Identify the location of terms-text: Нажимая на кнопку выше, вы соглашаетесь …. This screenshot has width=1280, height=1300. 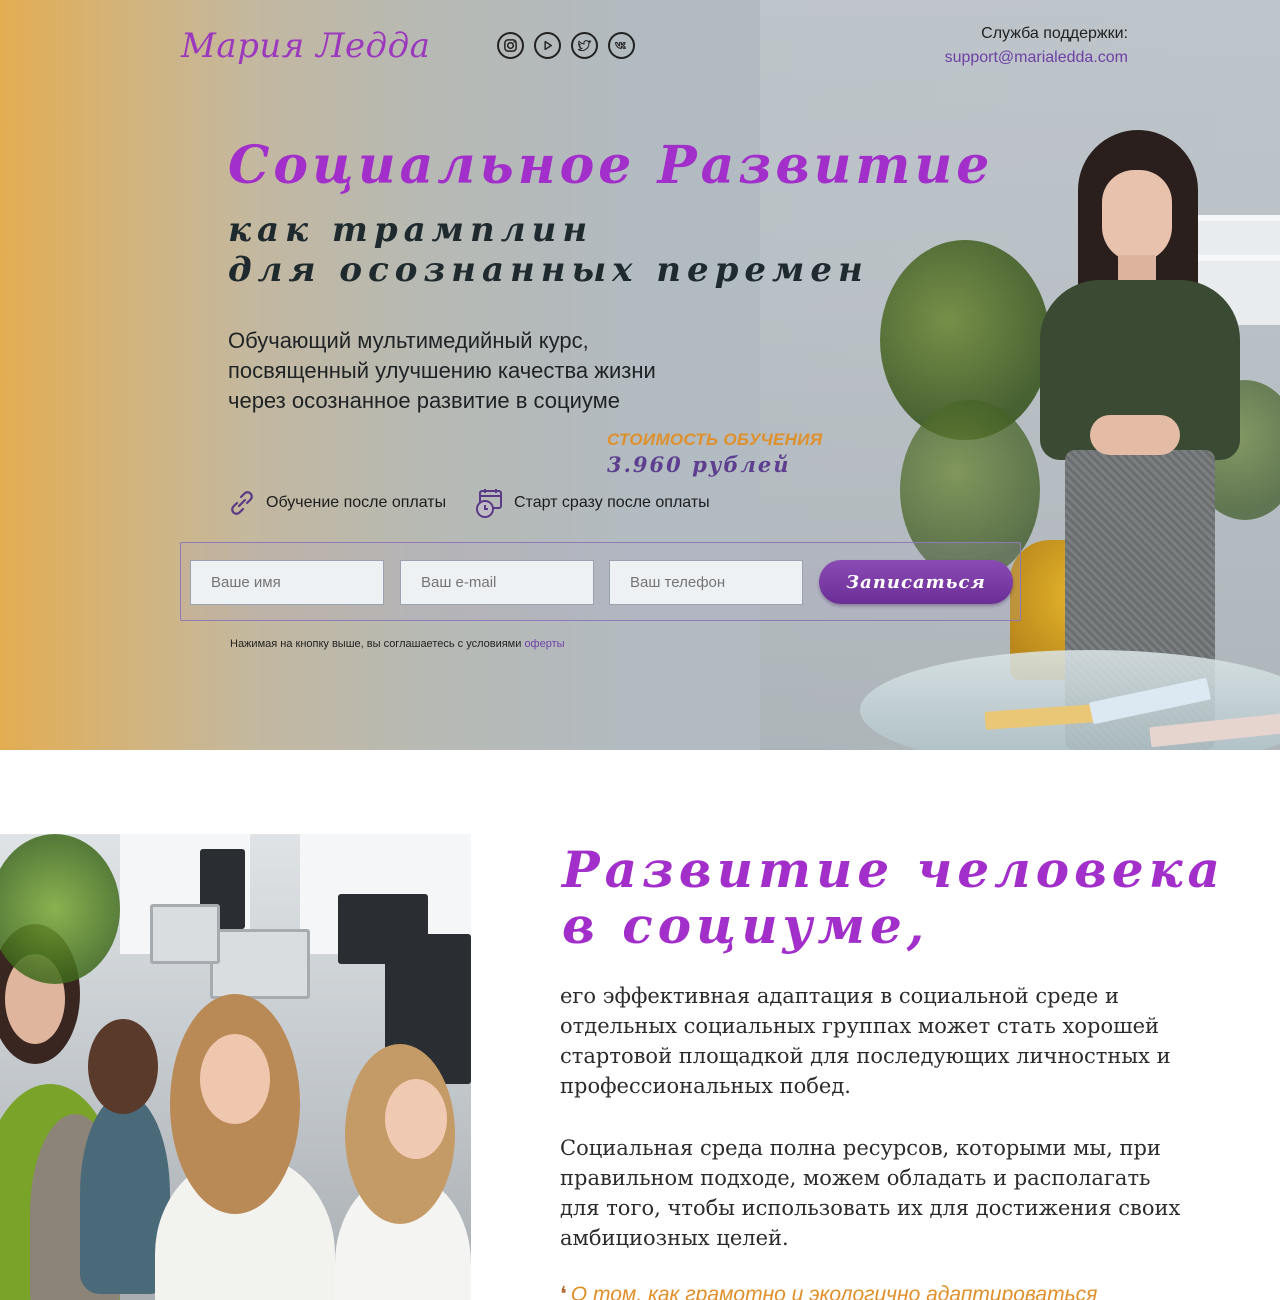
(377, 644).